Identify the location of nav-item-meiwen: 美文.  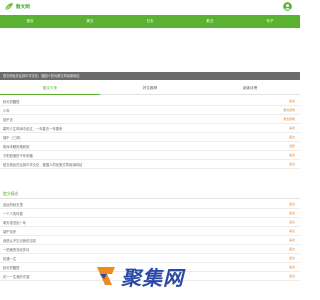
(90, 21).